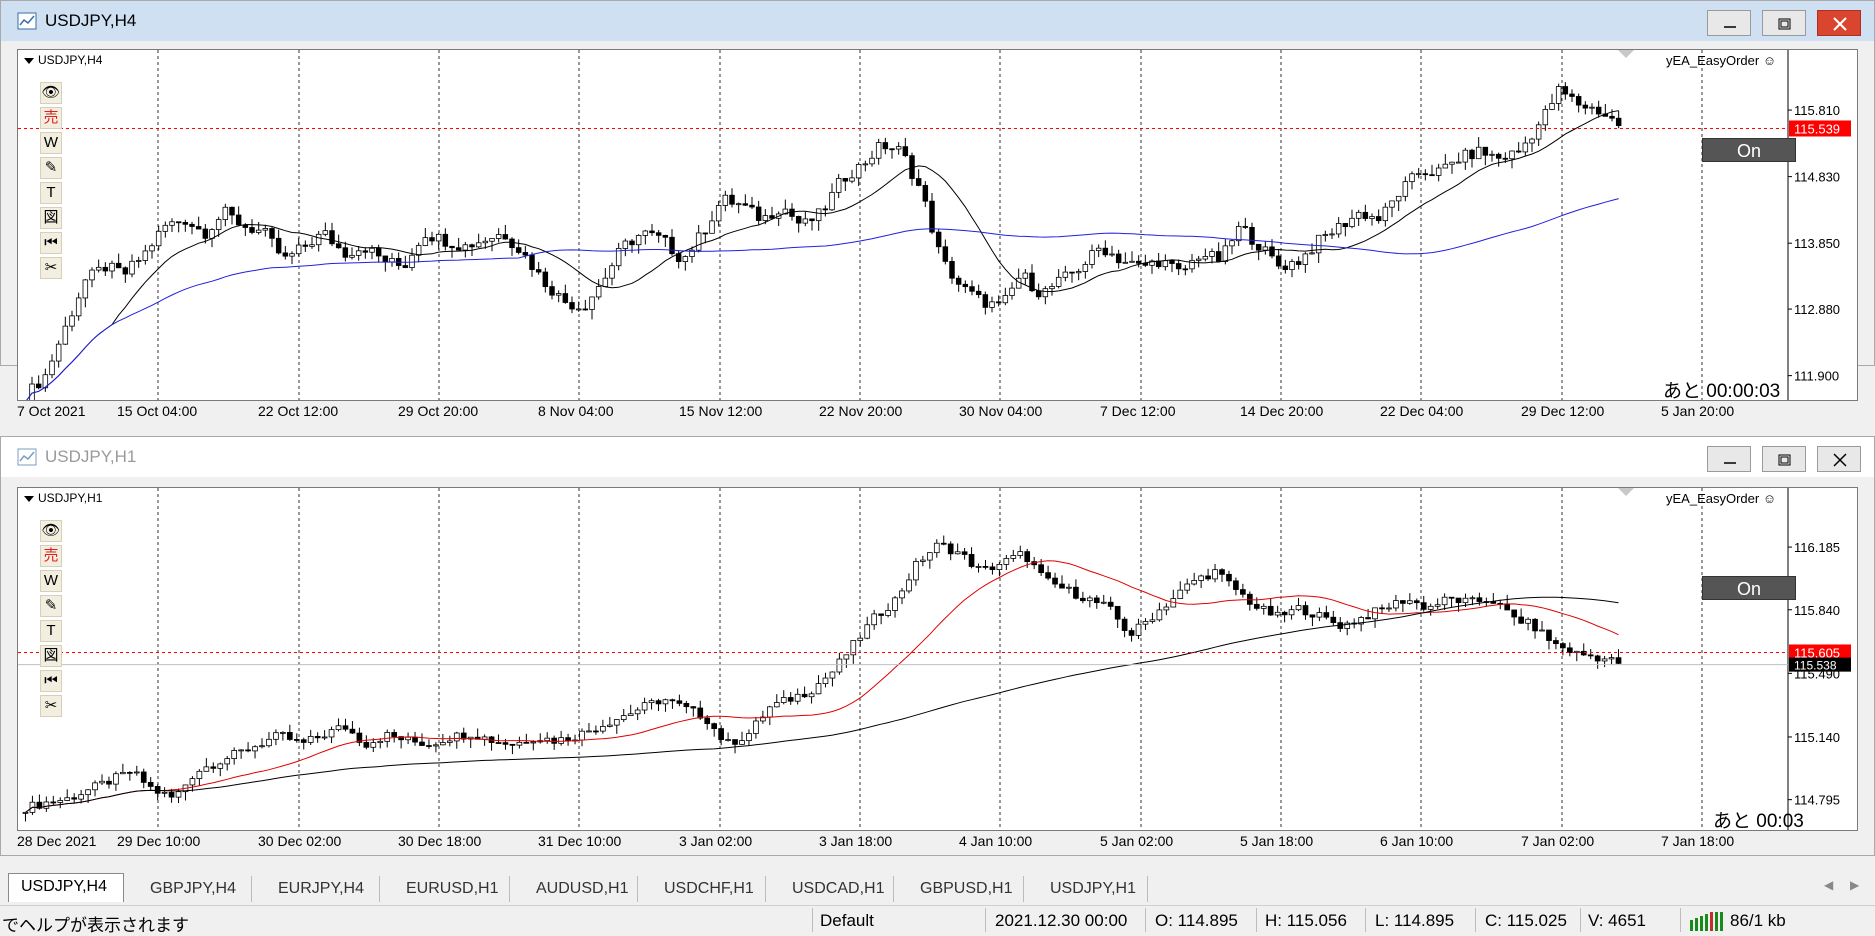 Image resolution: width=1875 pixels, height=936 pixels. What do you see at coordinates (937, 457) in the screenshot?
I see `window-titlebar: USDJPY,H1` at bounding box center [937, 457].